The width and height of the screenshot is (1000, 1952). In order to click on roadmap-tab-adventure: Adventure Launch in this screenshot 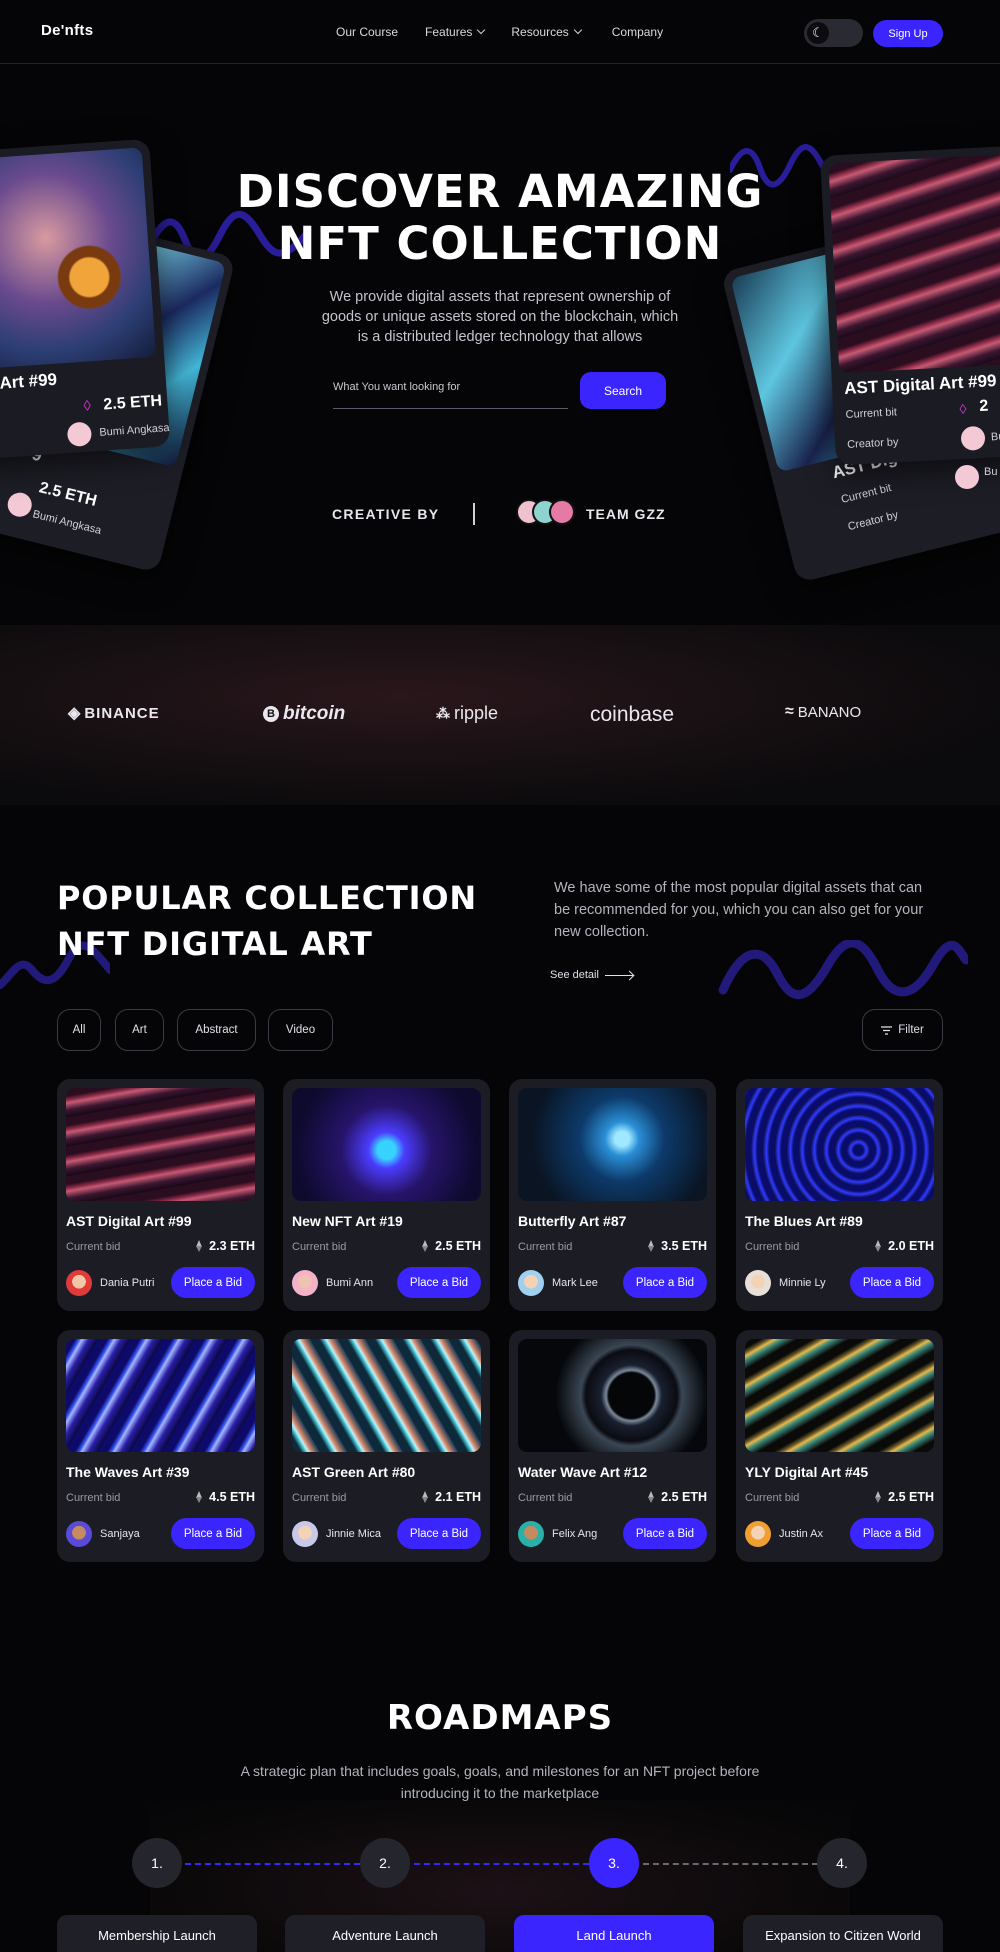, I will do `click(385, 1933)`.